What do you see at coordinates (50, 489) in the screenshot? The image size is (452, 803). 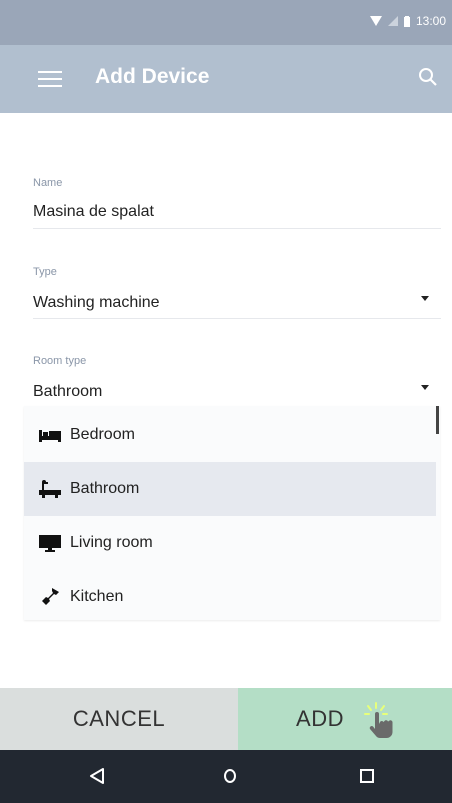 I see `bathtub-icon` at bounding box center [50, 489].